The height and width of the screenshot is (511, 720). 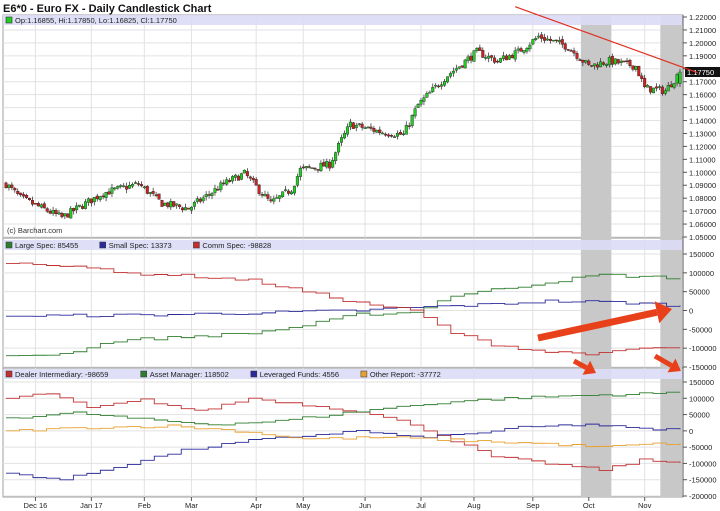 What do you see at coordinates (473, 505) in the screenshot?
I see `x-tick-label: Aug` at bounding box center [473, 505].